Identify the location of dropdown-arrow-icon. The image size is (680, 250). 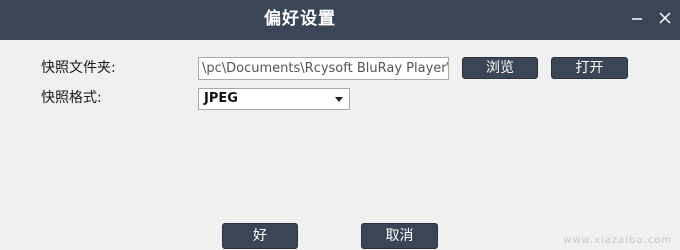
(339, 99).